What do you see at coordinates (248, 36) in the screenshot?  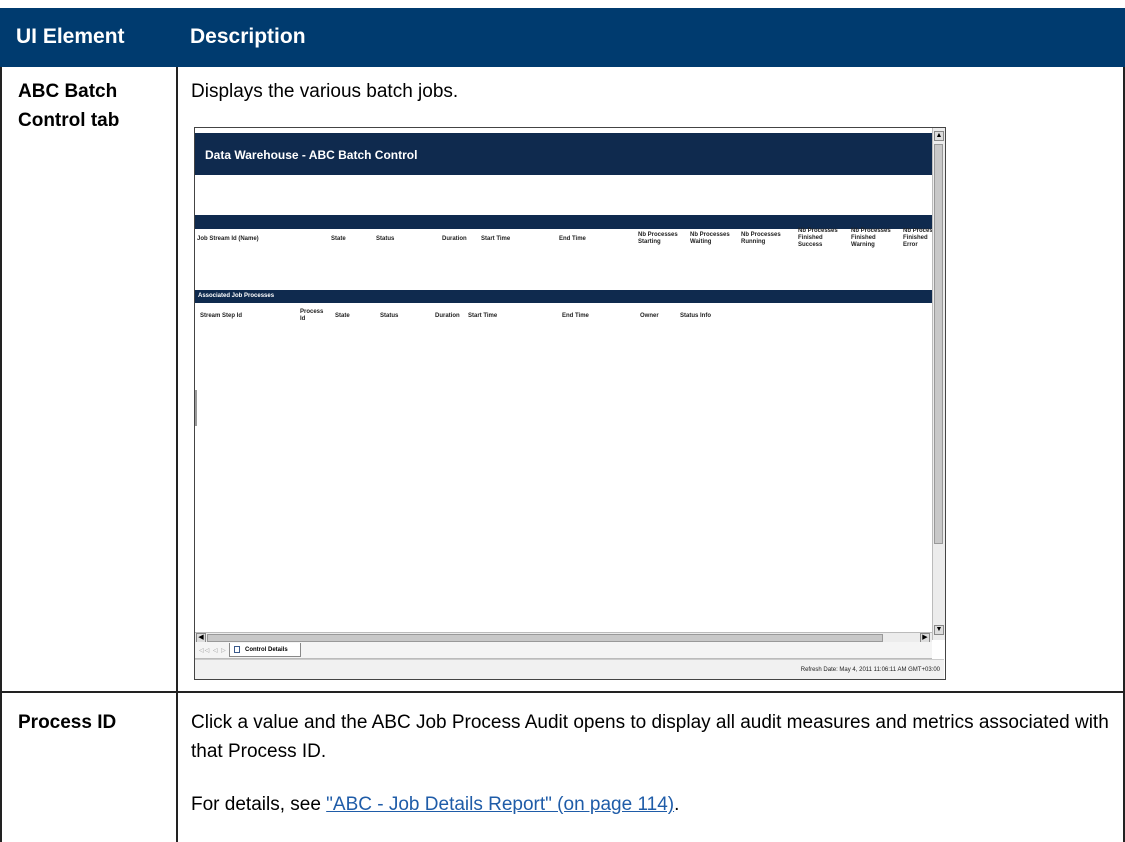 I see `header-description: Description` at bounding box center [248, 36].